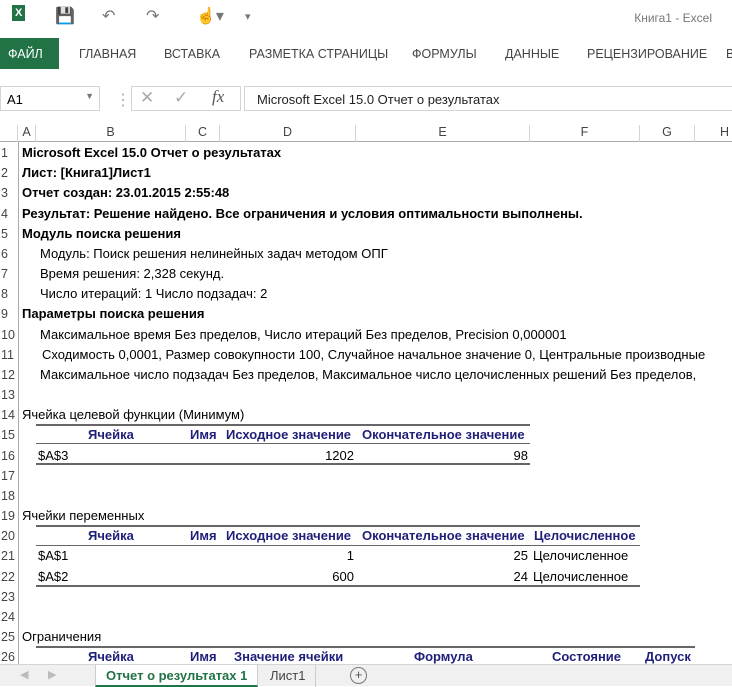  What do you see at coordinates (111, 536) in the screenshot?
I see `table-header: Ячейка` at bounding box center [111, 536].